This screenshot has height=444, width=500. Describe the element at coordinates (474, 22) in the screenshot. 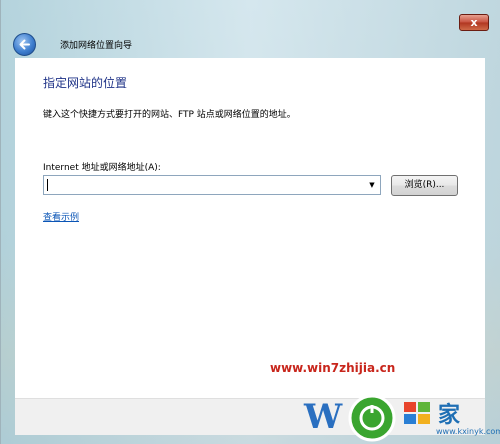

I see `close-button: x` at that location.